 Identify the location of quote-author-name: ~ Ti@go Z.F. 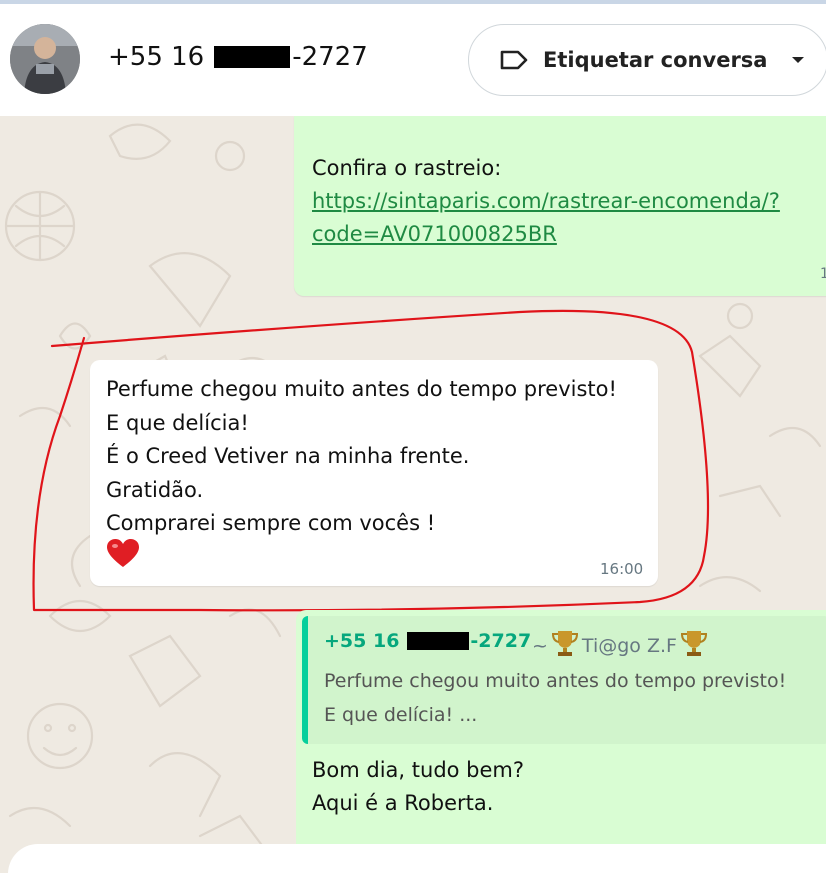
(621, 645).